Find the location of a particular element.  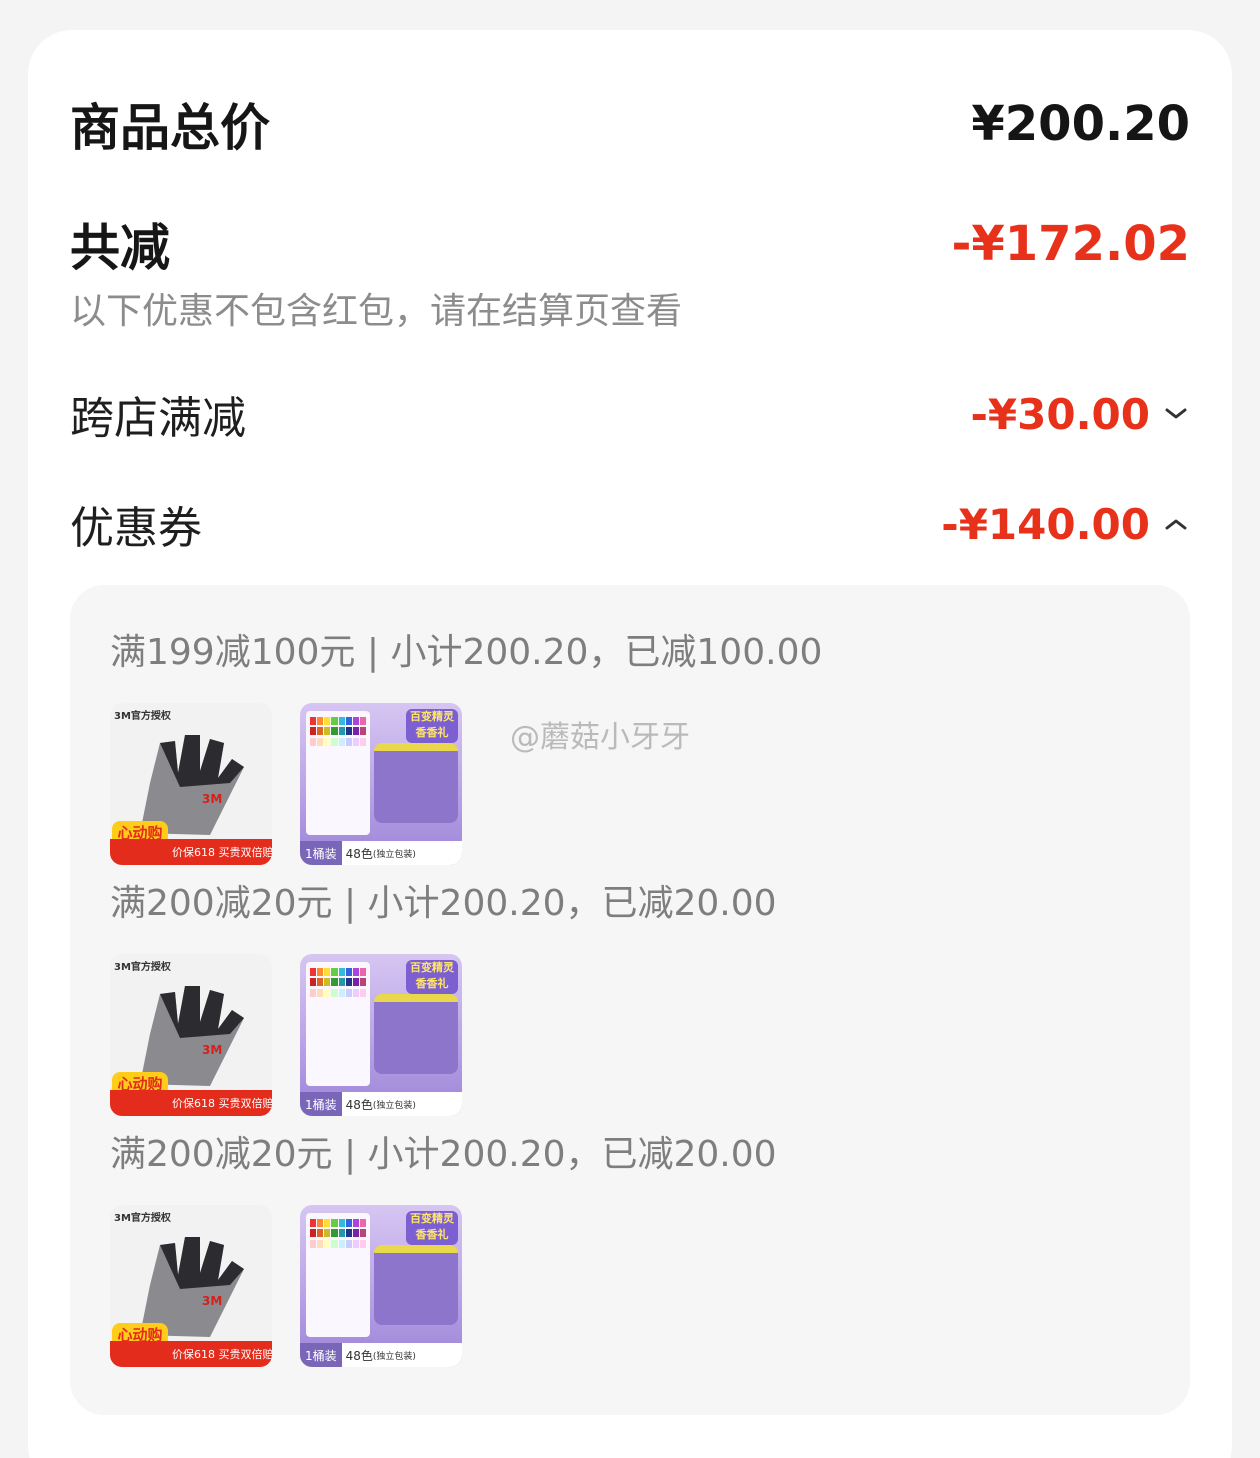

cross-store-discount-label: 跨店满减 is located at coordinates (158, 418).